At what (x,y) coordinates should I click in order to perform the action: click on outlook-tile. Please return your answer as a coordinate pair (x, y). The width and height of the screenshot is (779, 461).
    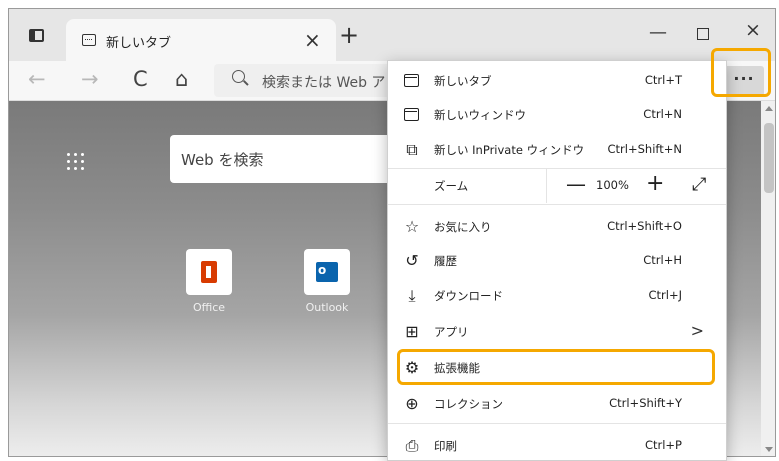
    Looking at the image, I should click on (327, 272).